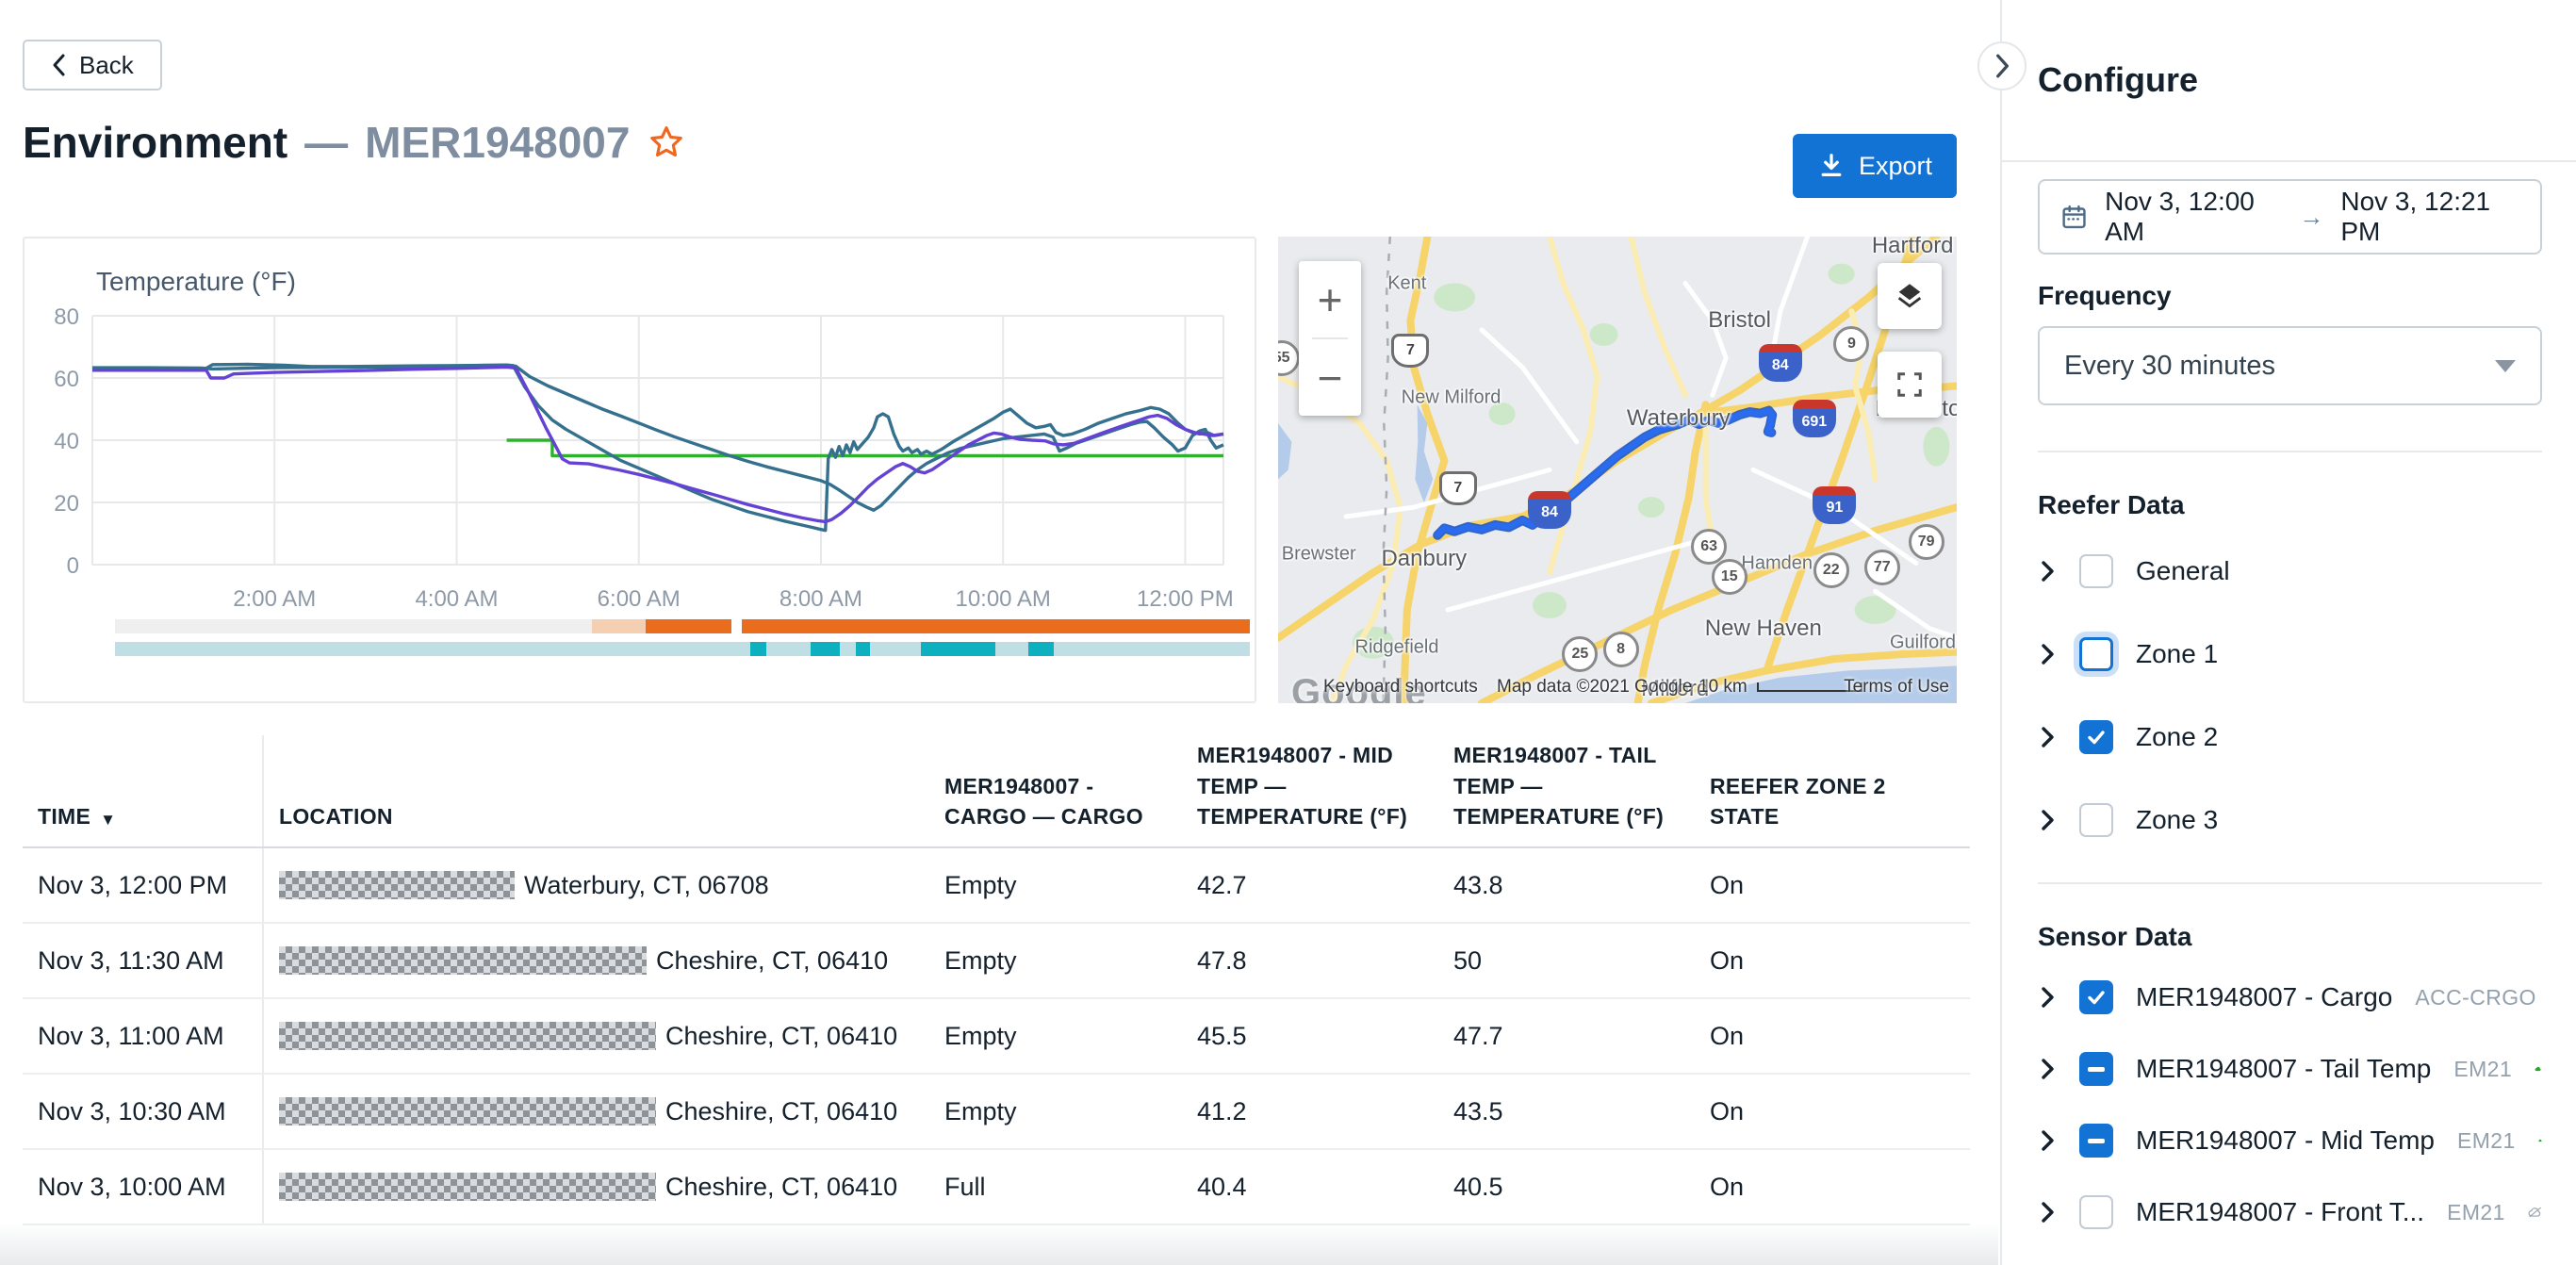  What do you see at coordinates (1896, 688) in the screenshot?
I see `terms-of-use-link: Terms of Use` at bounding box center [1896, 688].